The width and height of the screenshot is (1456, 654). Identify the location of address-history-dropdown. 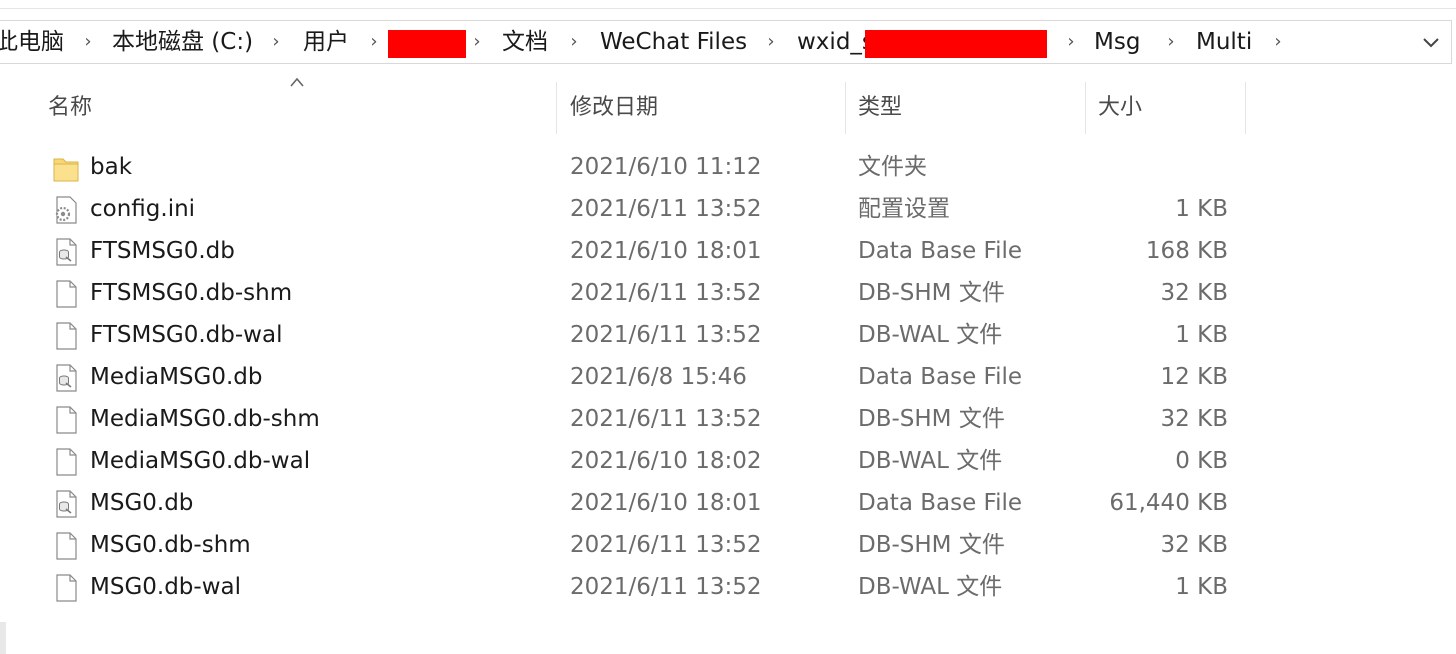
(1431, 42).